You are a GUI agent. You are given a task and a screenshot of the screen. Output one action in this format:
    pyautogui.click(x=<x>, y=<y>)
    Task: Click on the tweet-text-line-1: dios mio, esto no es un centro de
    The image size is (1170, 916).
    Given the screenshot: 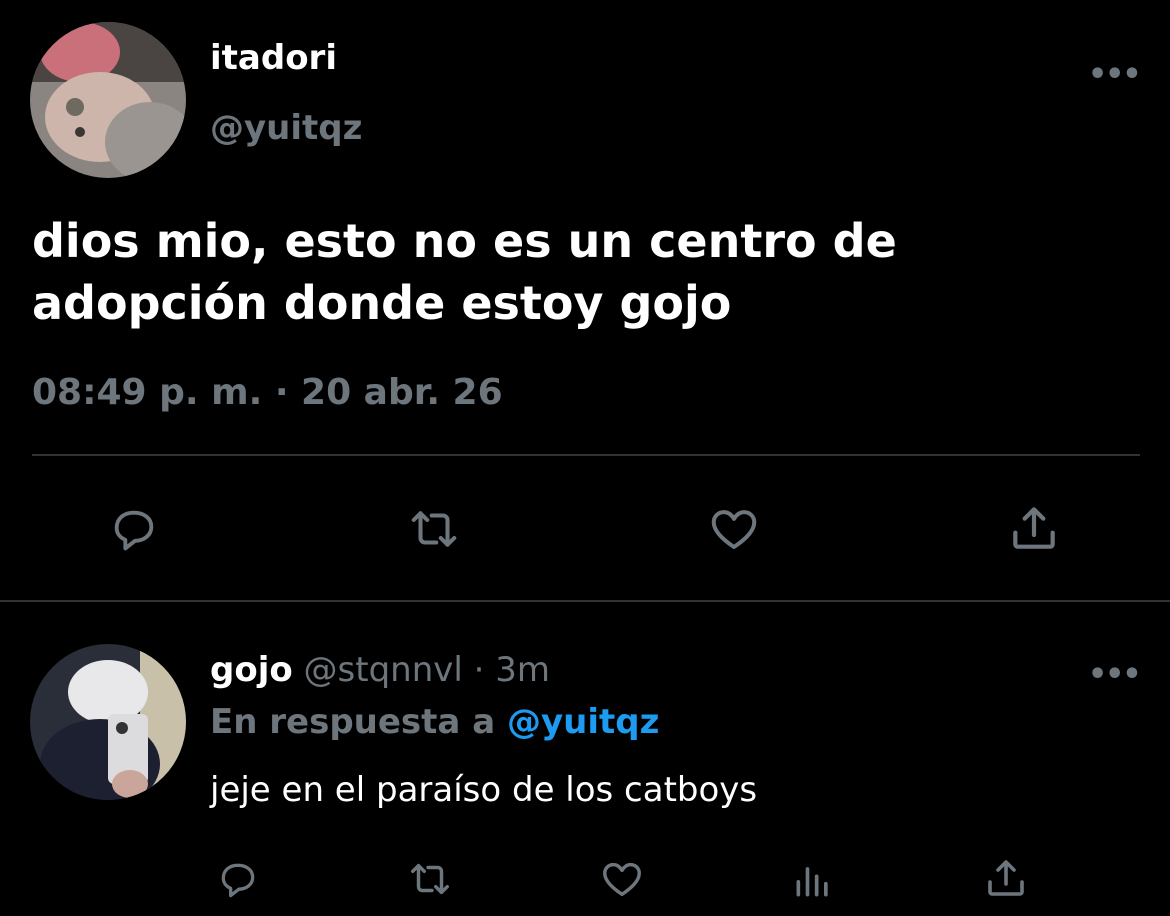 What is the action you would take?
    pyautogui.click(x=464, y=241)
    